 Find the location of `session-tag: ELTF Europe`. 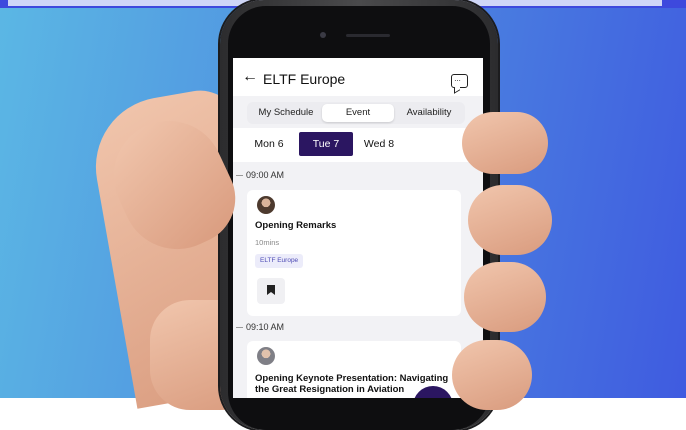

session-tag: ELTF Europe is located at coordinates (279, 261).